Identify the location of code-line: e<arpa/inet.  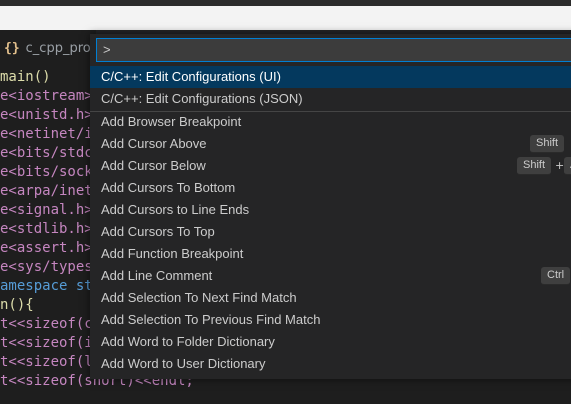
(46, 191).